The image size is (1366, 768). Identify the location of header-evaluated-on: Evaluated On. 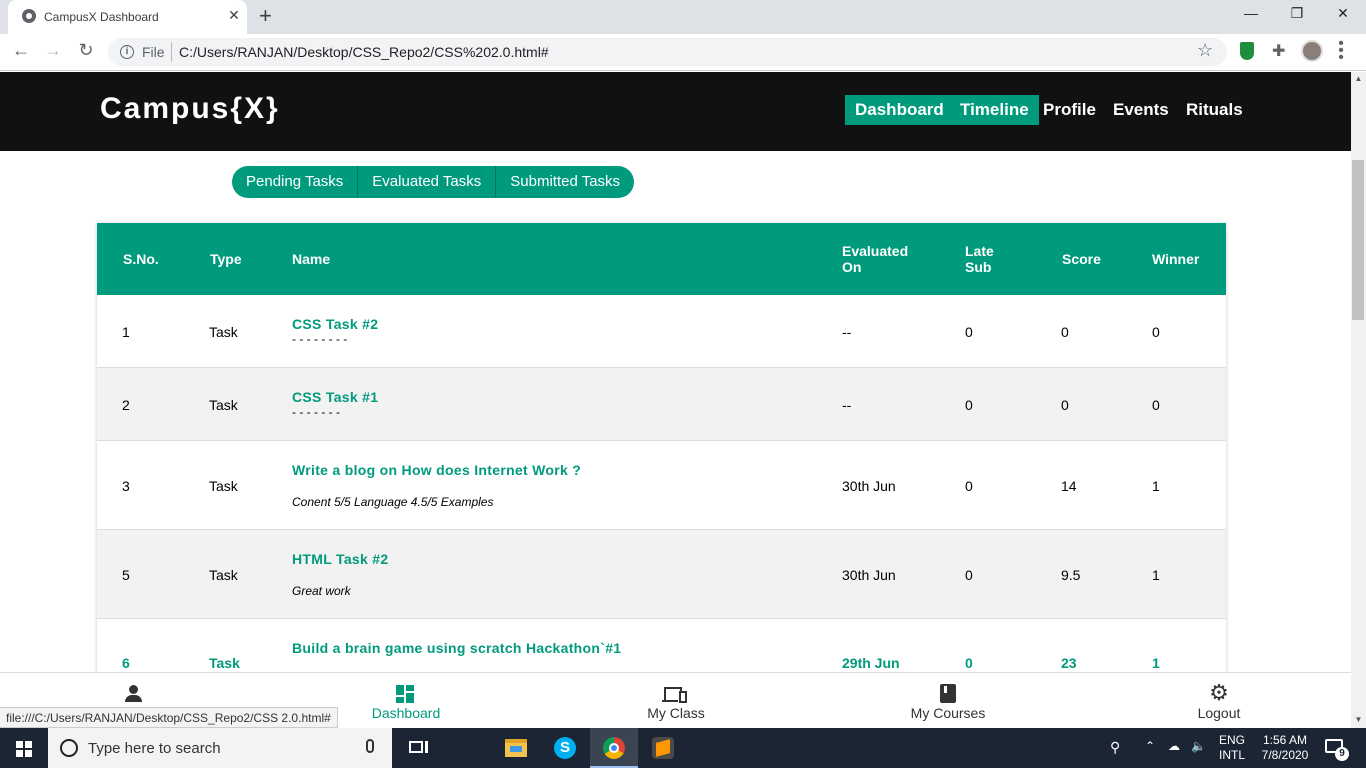
(875, 259).